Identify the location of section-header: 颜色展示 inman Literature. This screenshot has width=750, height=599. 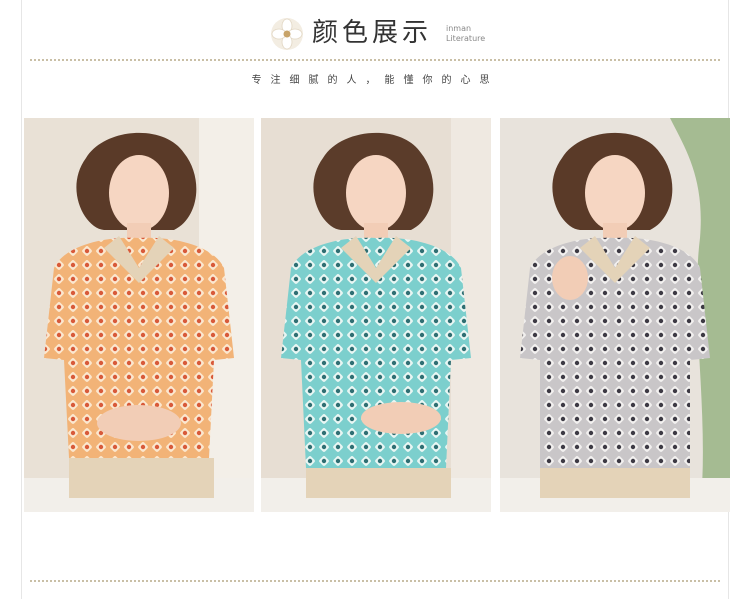
(375, 30).